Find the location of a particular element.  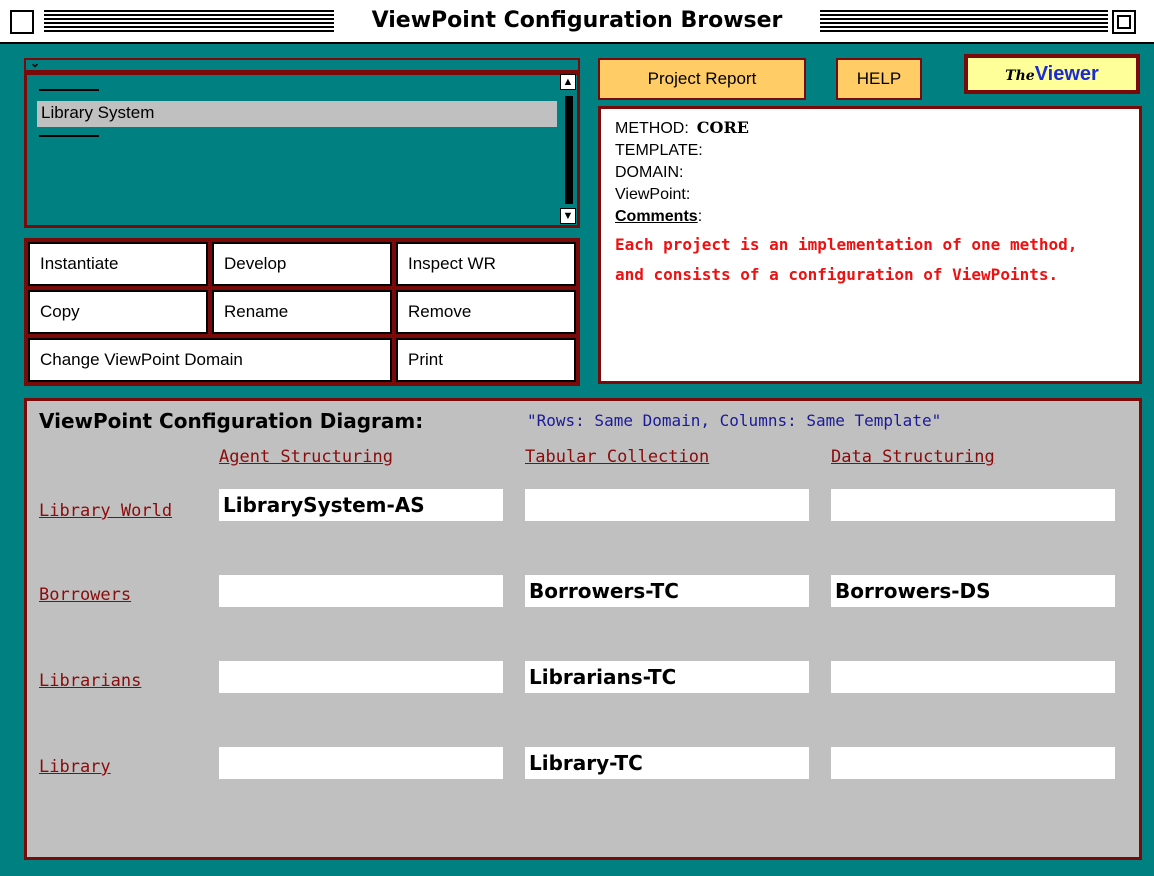

row-header-borrowers: Borrowers is located at coordinates (85, 595).